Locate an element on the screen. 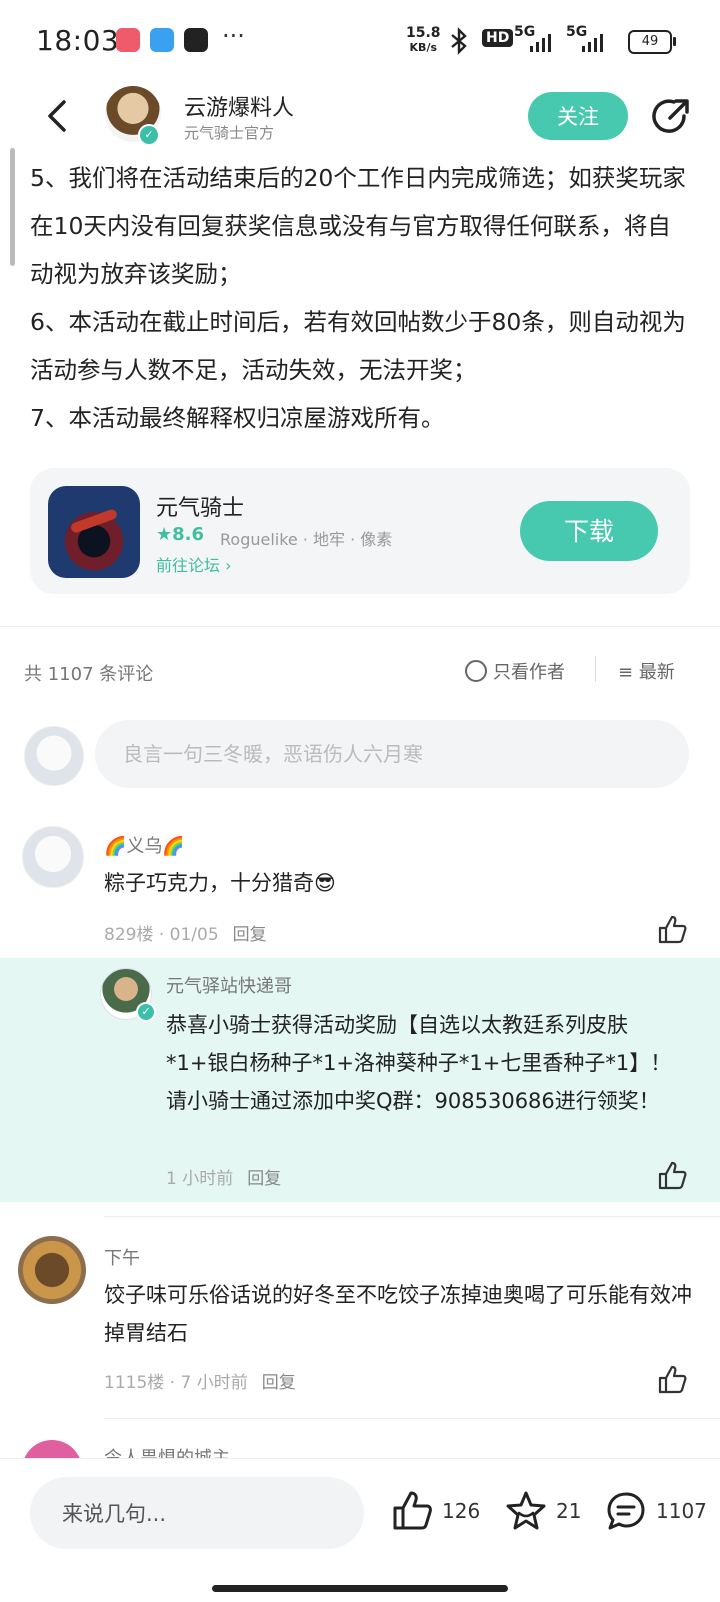 This screenshot has height=1602, width=720. commenter-name: 下午 is located at coordinates (122, 1257).